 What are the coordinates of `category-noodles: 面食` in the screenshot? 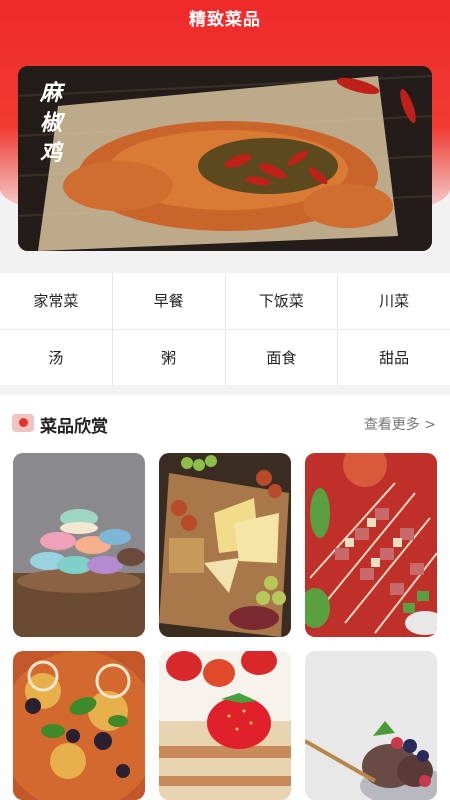 It's located at (281, 357).